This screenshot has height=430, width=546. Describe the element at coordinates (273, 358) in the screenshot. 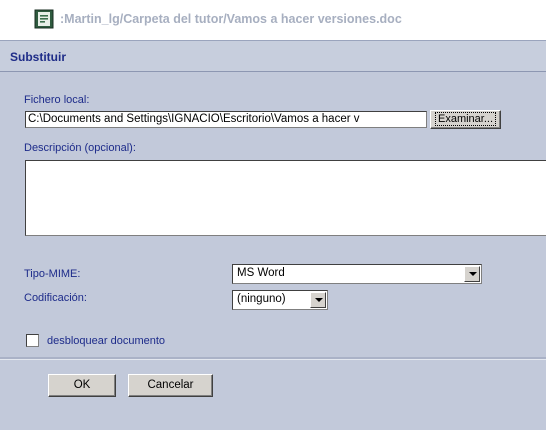

I see `divider` at that location.